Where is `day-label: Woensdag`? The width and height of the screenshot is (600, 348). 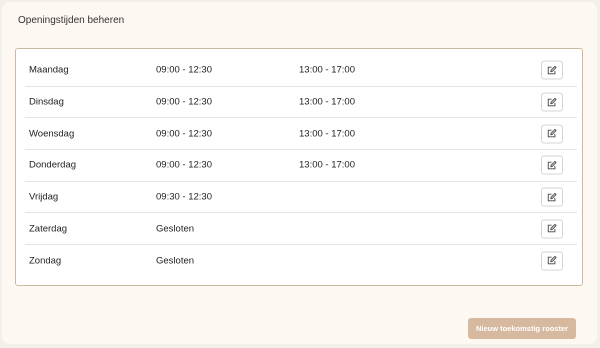
day-label: Woensdag is located at coordinates (52, 134).